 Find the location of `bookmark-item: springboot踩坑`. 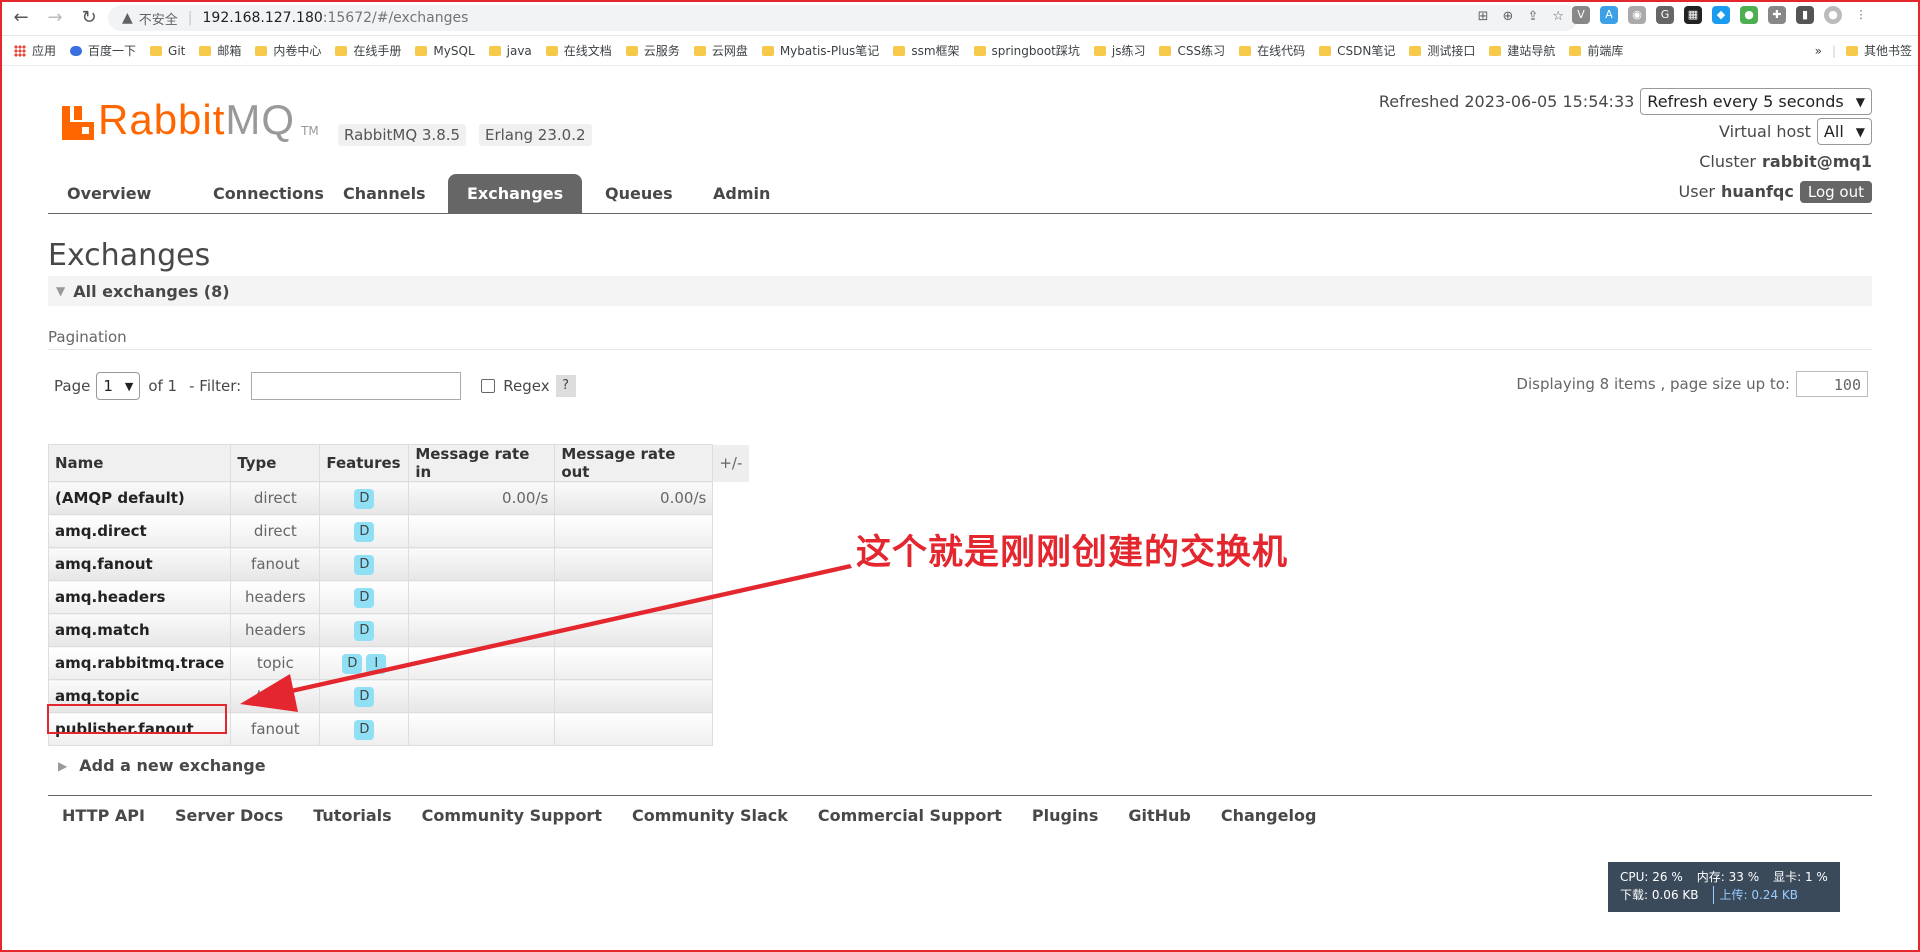

bookmark-item: springboot踩坑 is located at coordinates (1026, 50).